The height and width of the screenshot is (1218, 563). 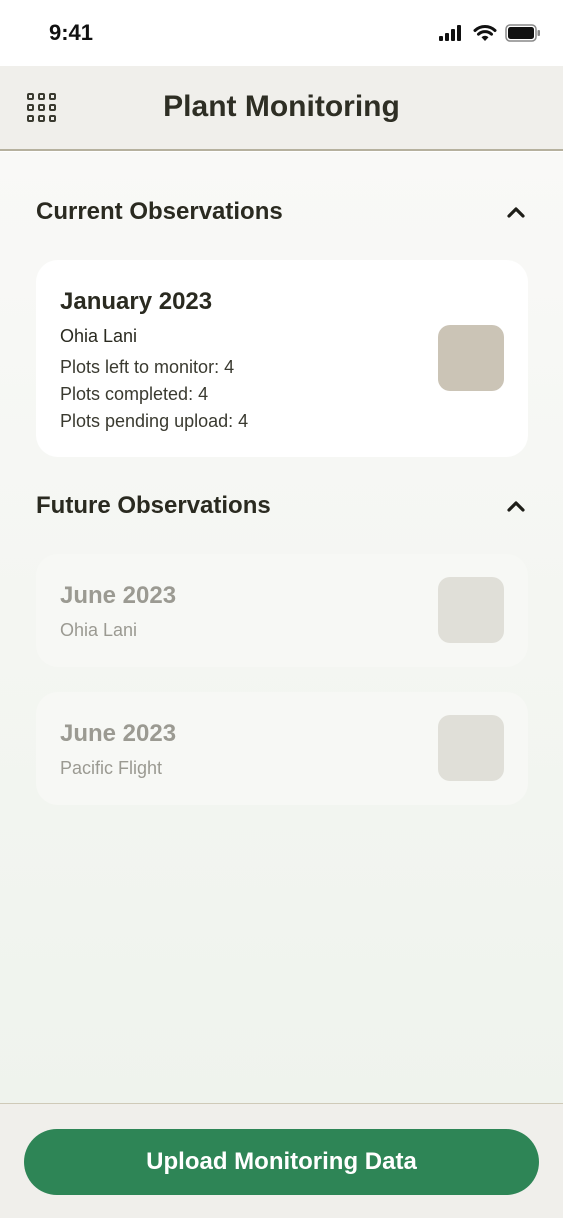 What do you see at coordinates (147, 367) in the screenshot?
I see `plots-left-text: Plots left to monitor: 4` at bounding box center [147, 367].